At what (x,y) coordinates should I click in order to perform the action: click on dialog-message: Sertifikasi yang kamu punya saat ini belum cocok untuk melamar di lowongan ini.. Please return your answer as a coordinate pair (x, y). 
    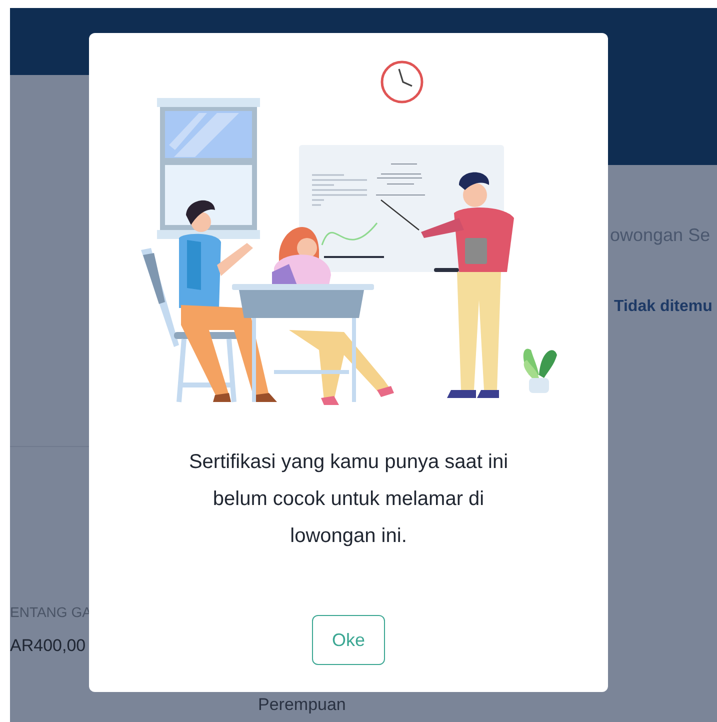
    Looking at the image, I should click on (349, 499).